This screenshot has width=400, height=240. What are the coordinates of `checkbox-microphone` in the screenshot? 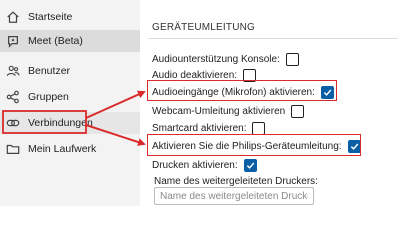 It's located at (327, 92).